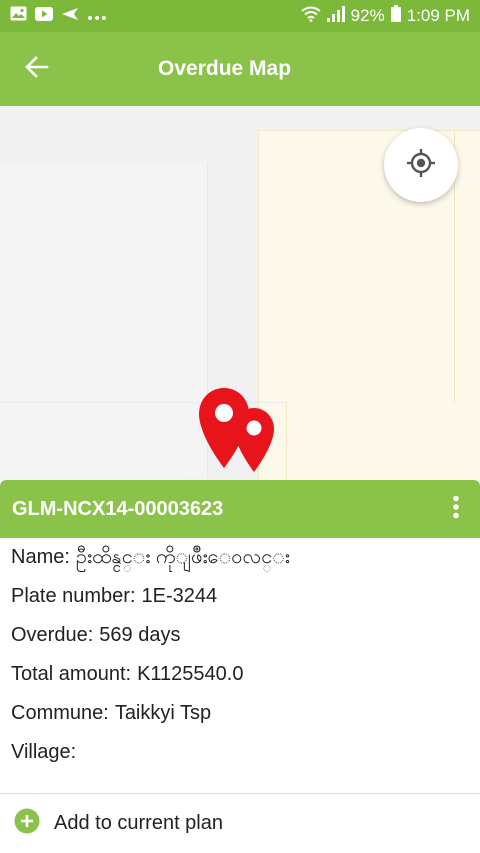 The height and width of the screenshot is (853, 480). I want to click on back-button, so click(37, 69).